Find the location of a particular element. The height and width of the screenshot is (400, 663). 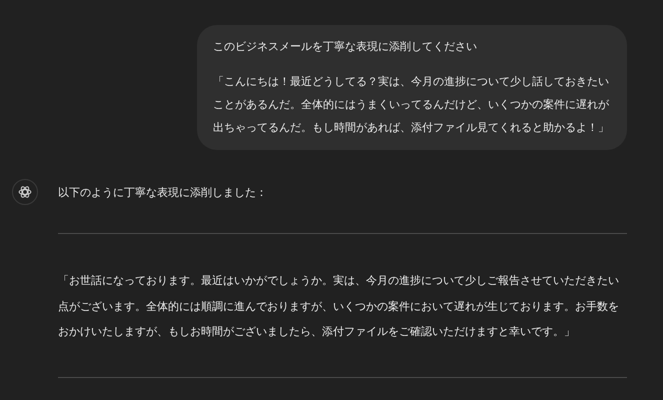

message-text: 「こんにちは！最近どうしてる？実は、今月の進捗について少し話しておきたいことがあるんだ。全体的にはうまくいってるんだけど、いくつかの案件に遅れが出ちゃってるんだ。もし時間があれば、添付ファイル見てくれると助かるよ！」 is located at coordinates (411, 105).